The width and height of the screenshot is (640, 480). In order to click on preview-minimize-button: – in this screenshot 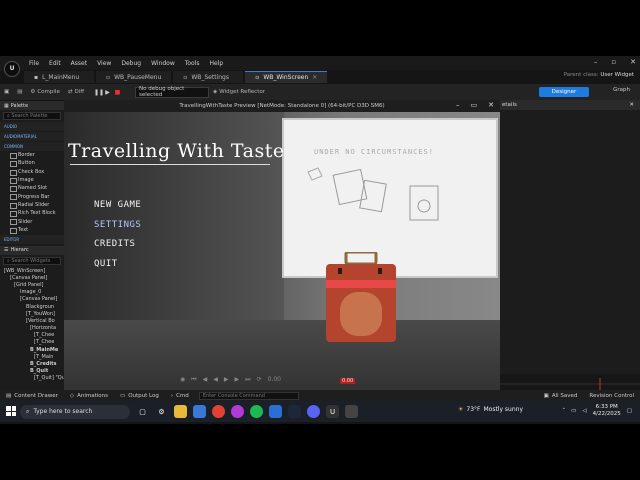, I will do `click(458, 105)`.